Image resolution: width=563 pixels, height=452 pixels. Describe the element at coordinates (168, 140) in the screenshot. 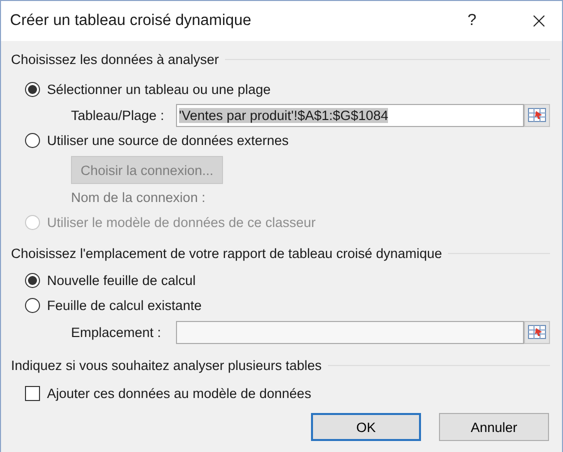

I see `radio-label: Utiliser une source de données externes` at that location.